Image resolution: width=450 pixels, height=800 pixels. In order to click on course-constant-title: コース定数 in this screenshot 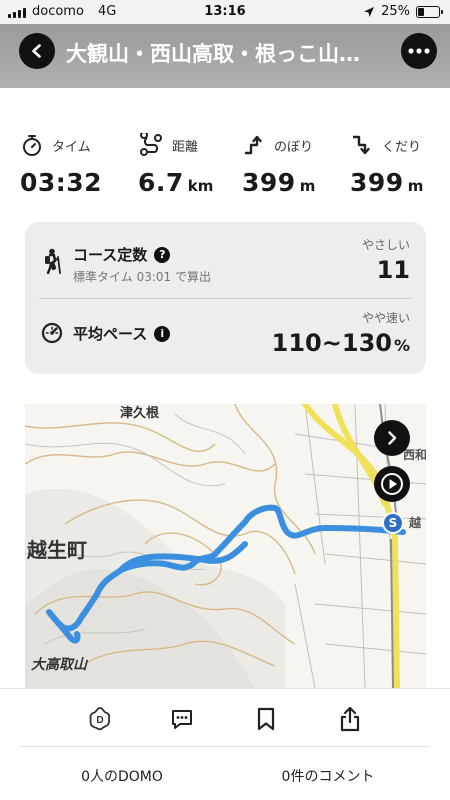, I will do `click(110, 255)`.